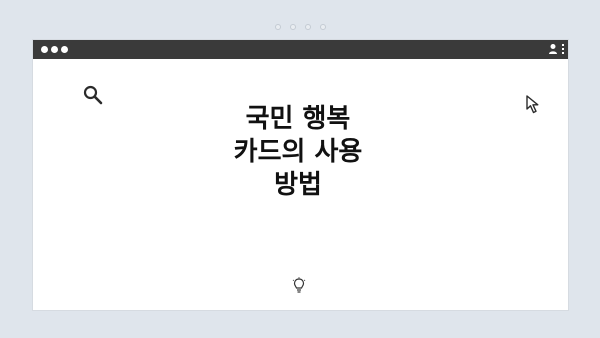 This screenshot has width=600, height=338. I want to click on window-controls, so click(54, 49).